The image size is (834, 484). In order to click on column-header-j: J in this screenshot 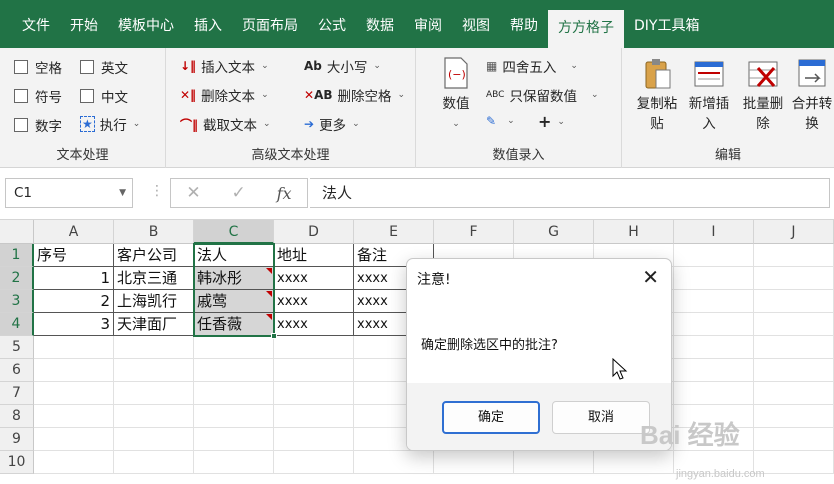, I will do `click(794, 232)`.